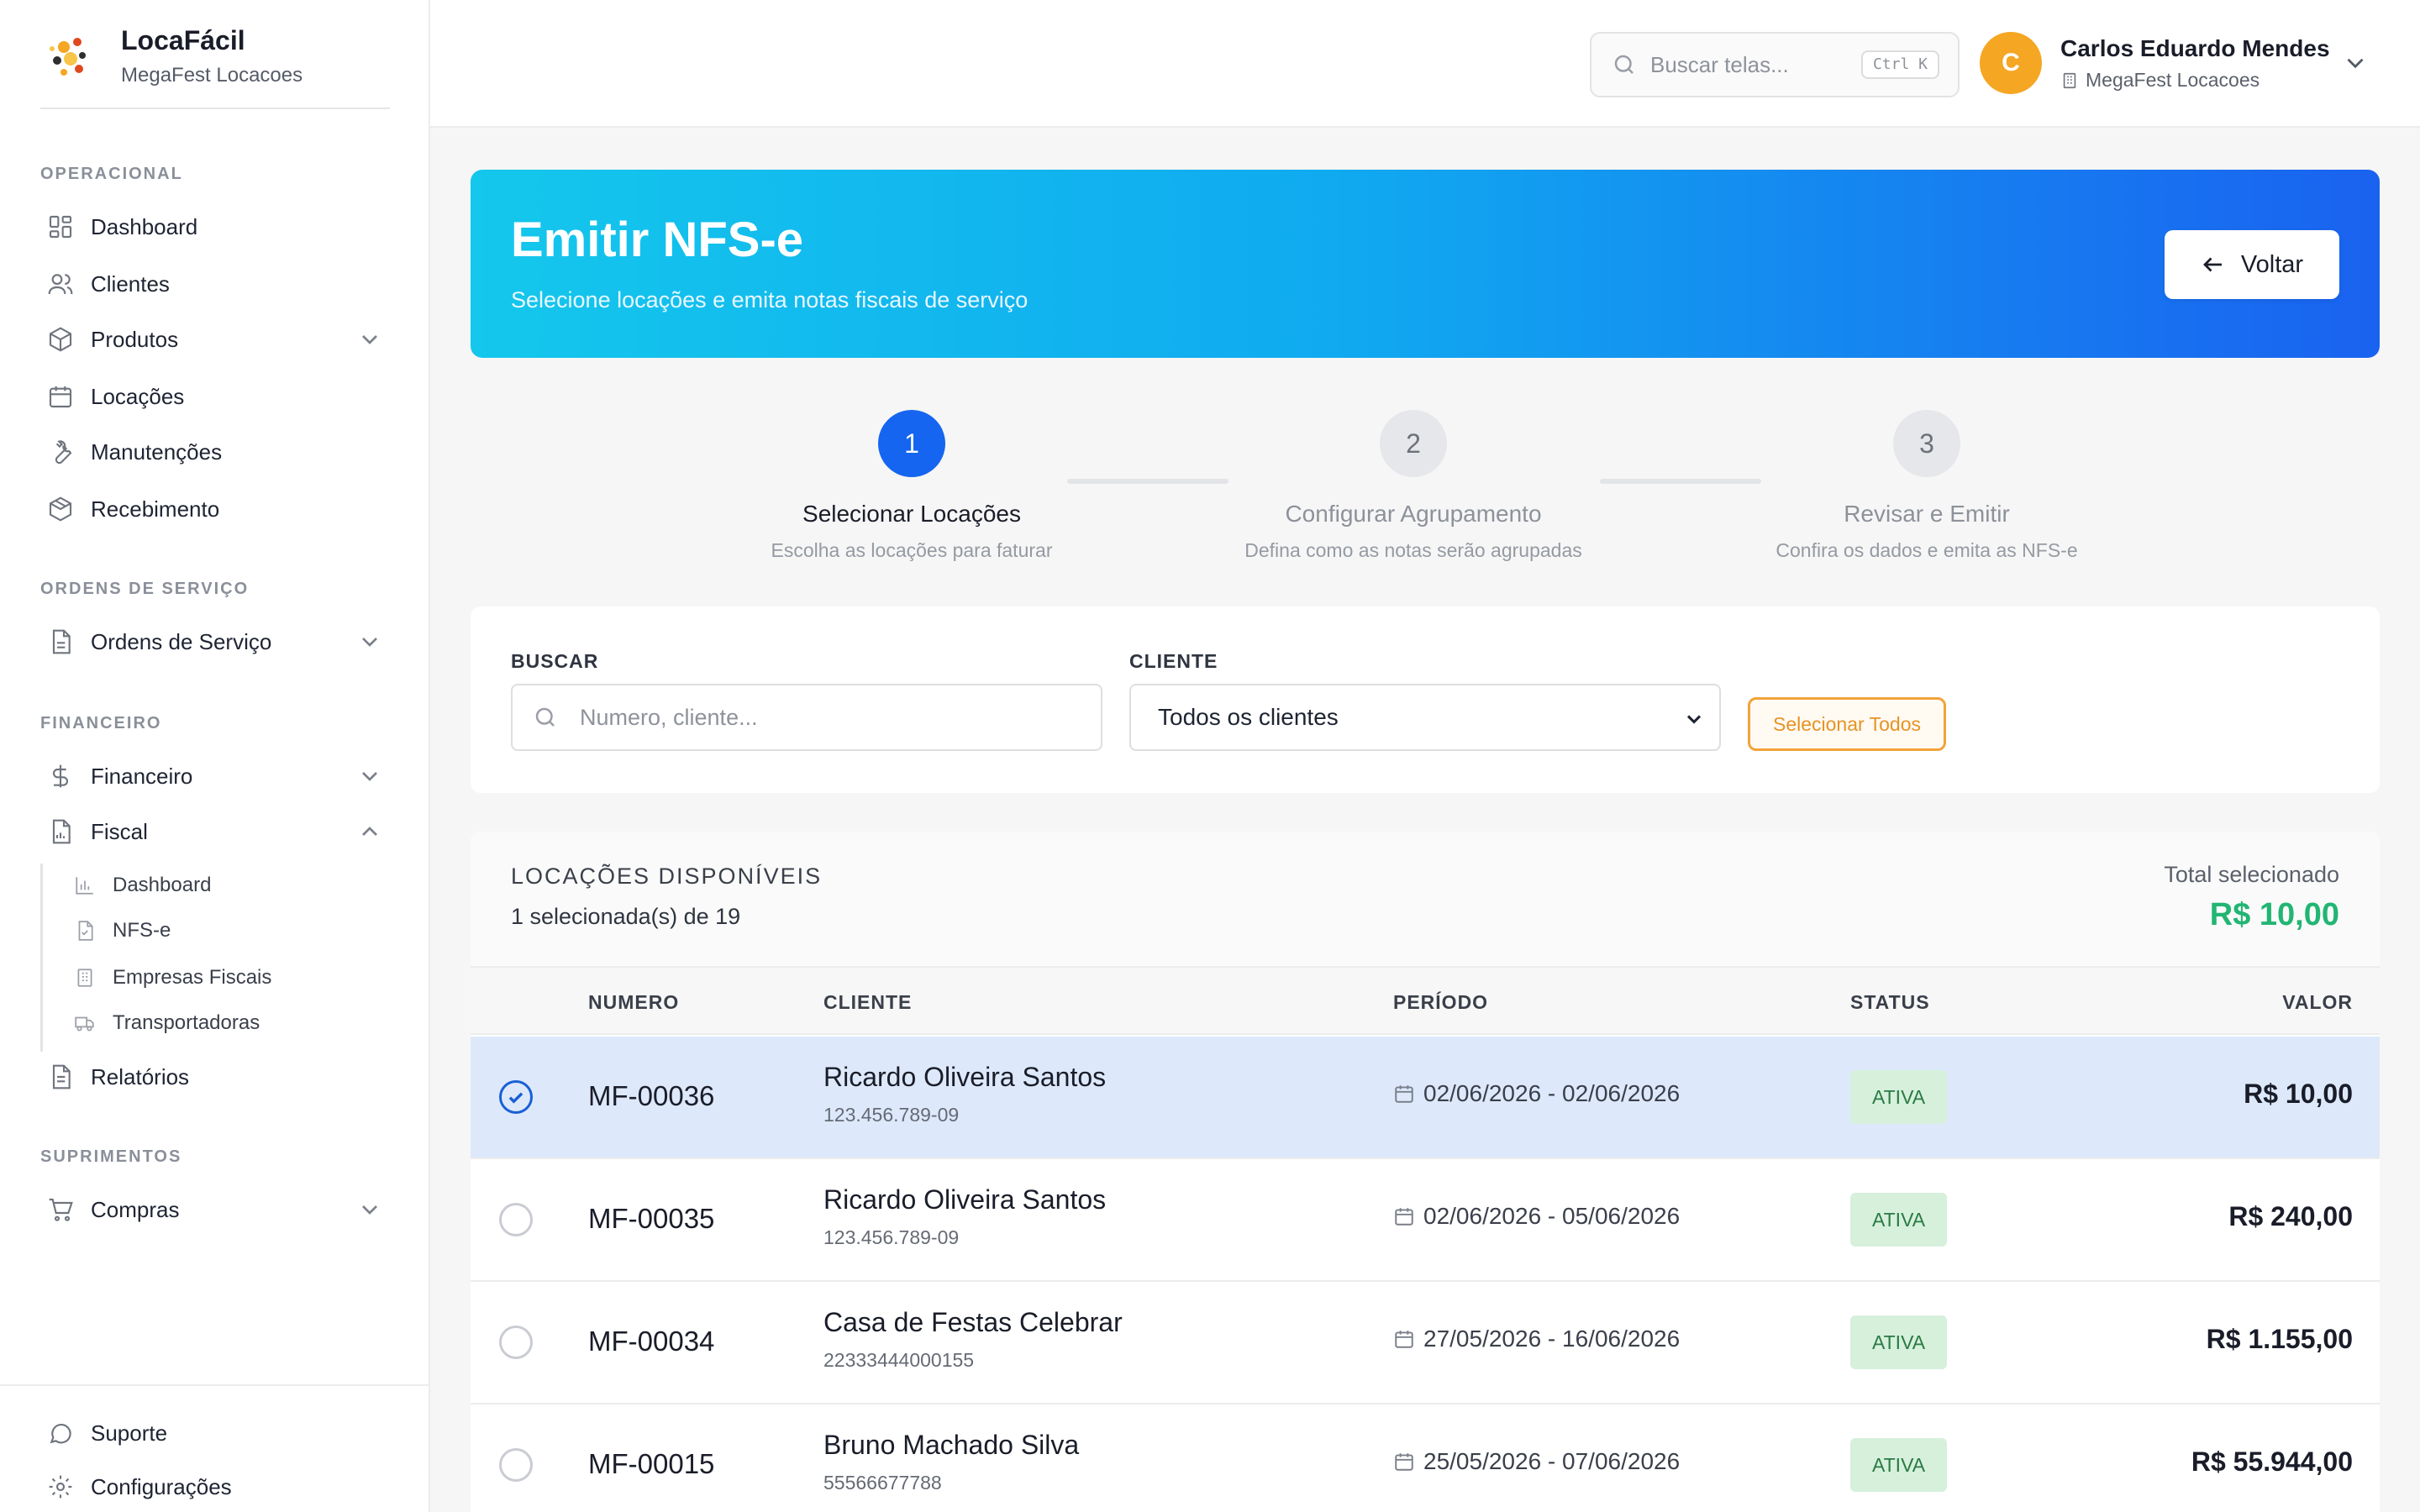 Image resolution: width=2420 pixels, height=1512 pixels. Describe the element at coordinates (1413, 514) in the screenshot. I see `step-title: Configurar Agrupamento` at that location.